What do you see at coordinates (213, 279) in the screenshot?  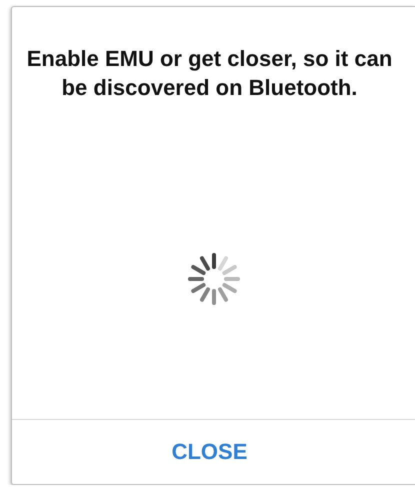 I see `loading-spinner-icon` at bounding box center [213, 279].